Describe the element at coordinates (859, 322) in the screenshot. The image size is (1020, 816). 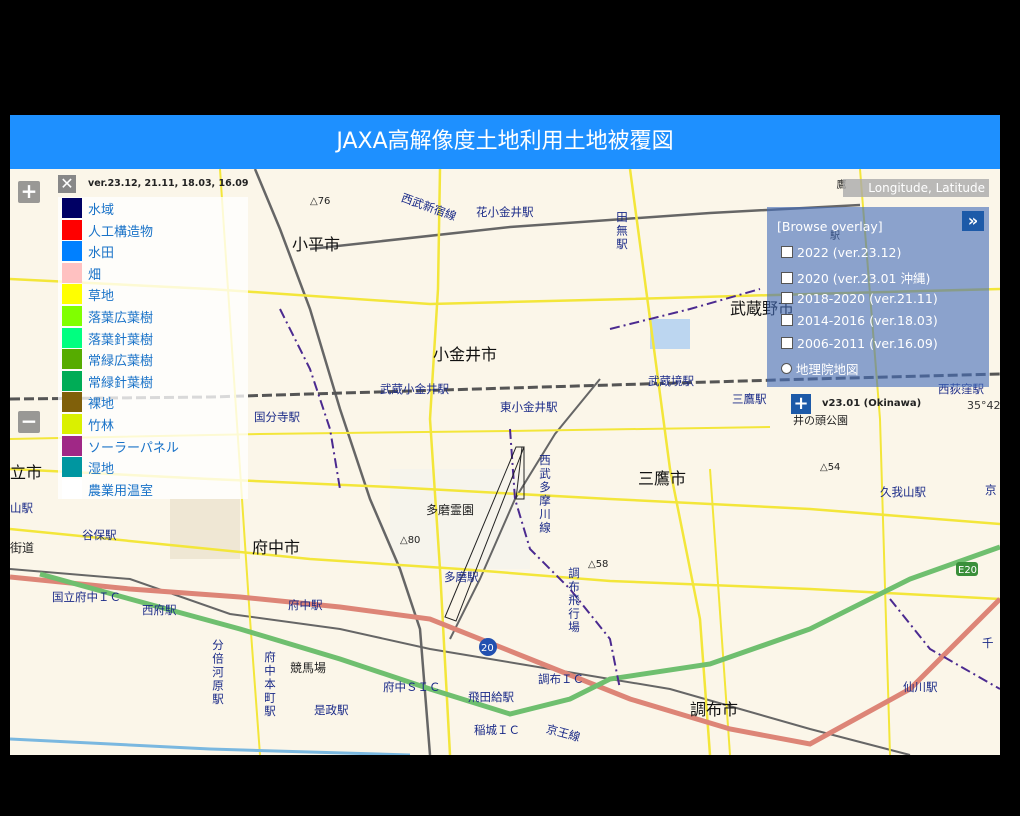
I see `overlay-checkbox-option: 2014-2016 (ver.18.03)` at that location.